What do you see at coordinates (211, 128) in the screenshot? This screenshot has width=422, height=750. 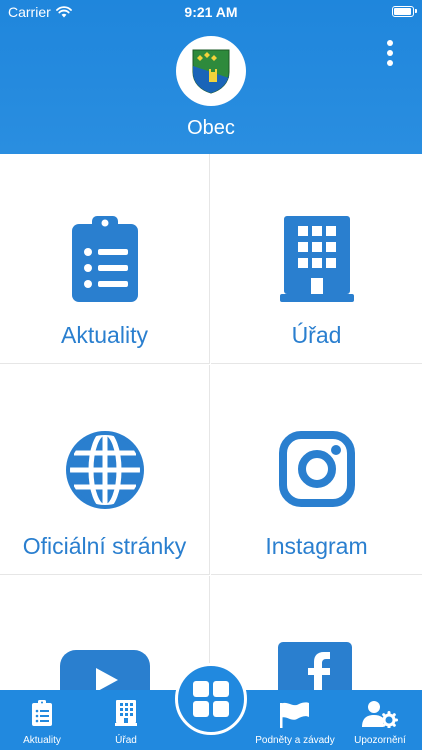 I see `page-title: Obec` at bounding box center [211, 128].